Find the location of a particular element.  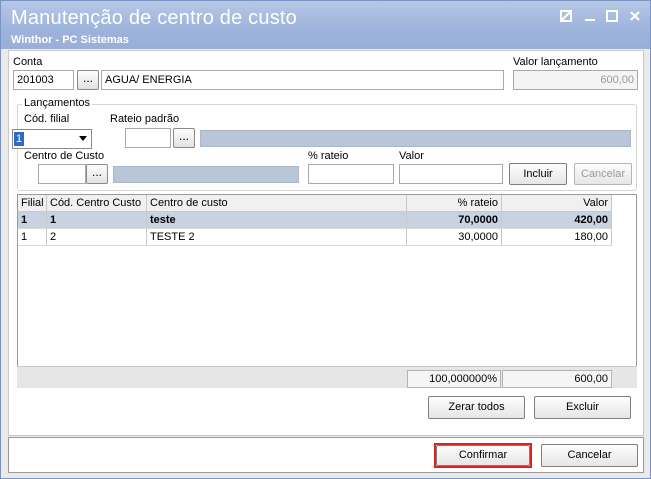

cancelar-button: Cancelar is located at coordinates (589, 455).